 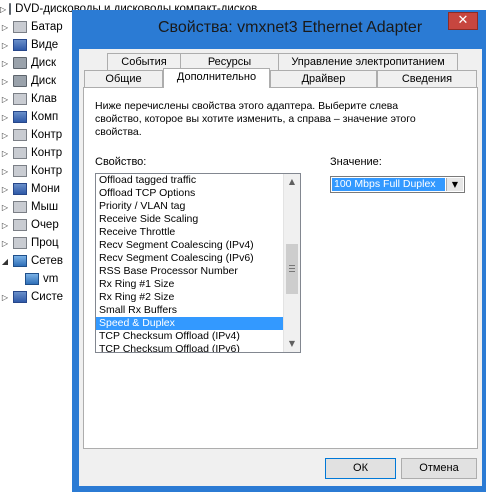 What do you see at coordinates (144, 62) in the screenshot?
I see `tab-label: События` at bounding box center [144, 62].